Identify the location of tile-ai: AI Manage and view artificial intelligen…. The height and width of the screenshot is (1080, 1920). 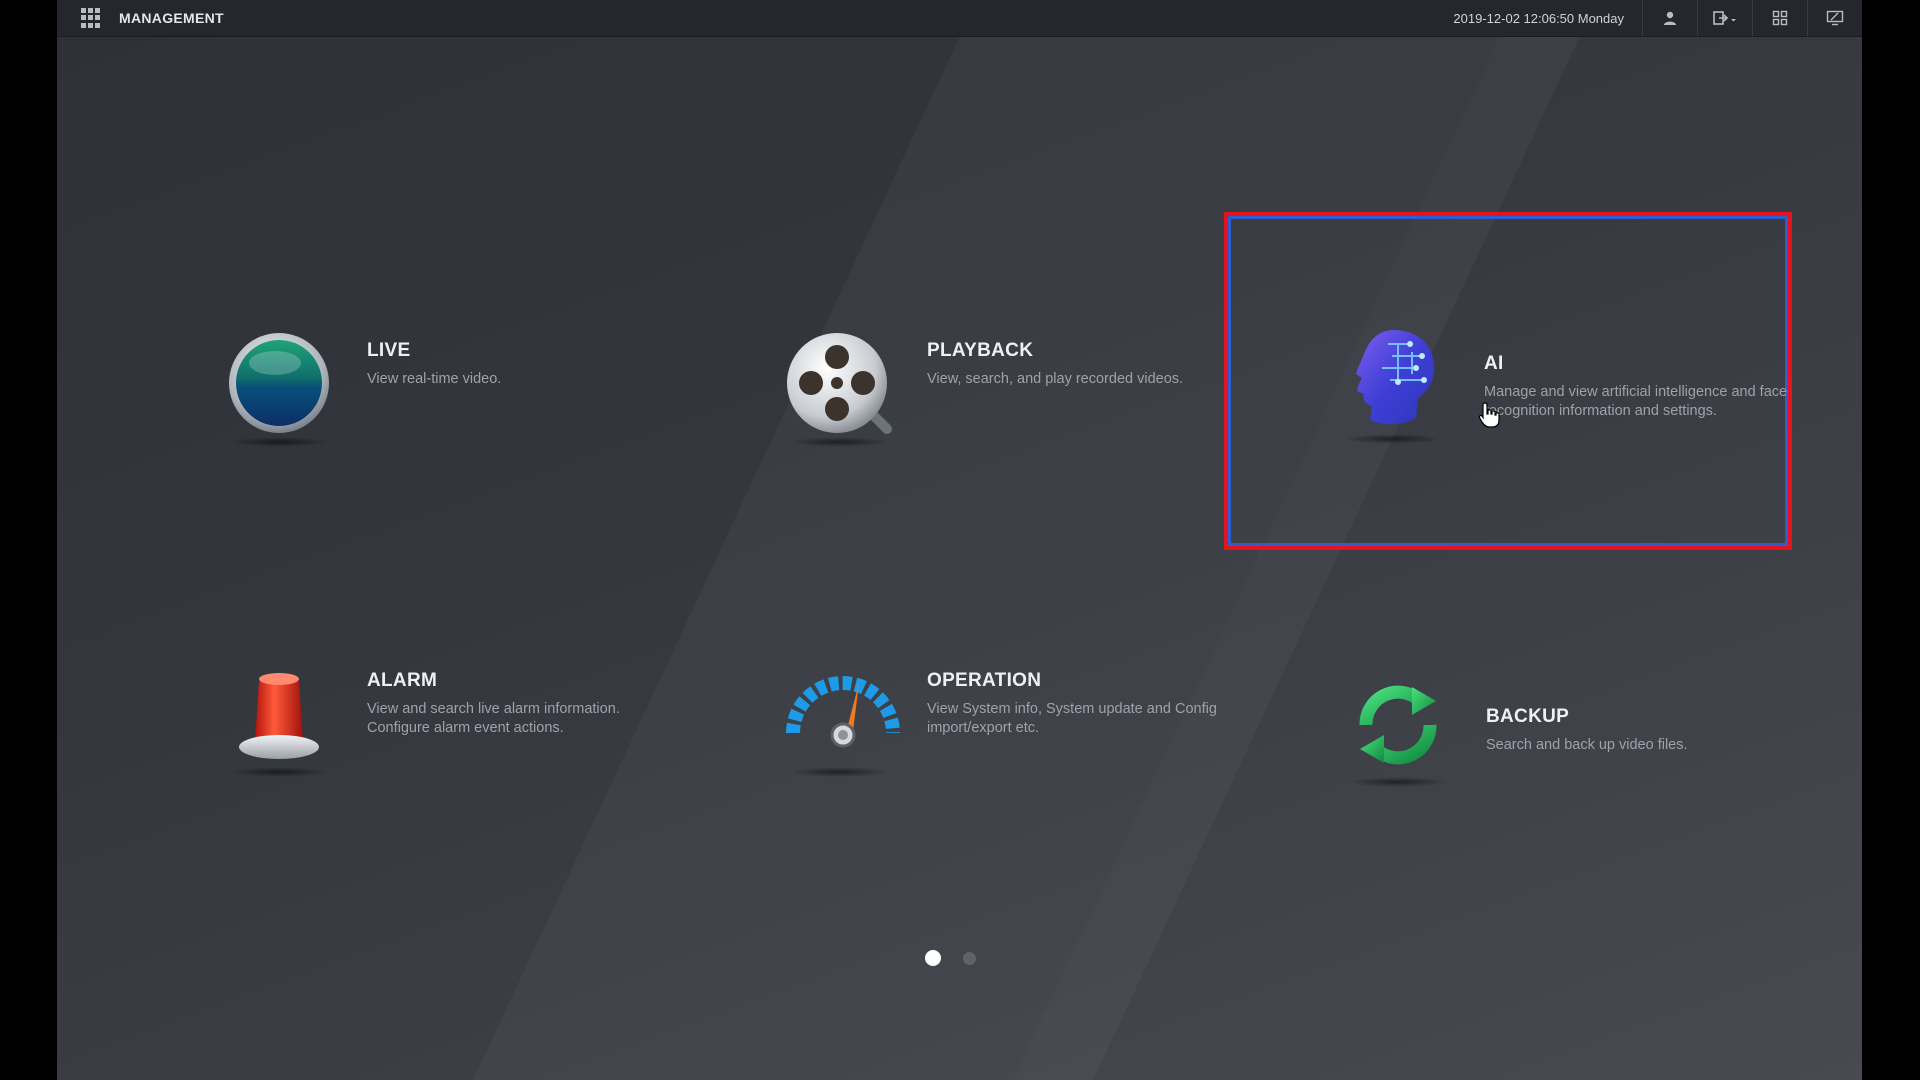
(1508, 381).